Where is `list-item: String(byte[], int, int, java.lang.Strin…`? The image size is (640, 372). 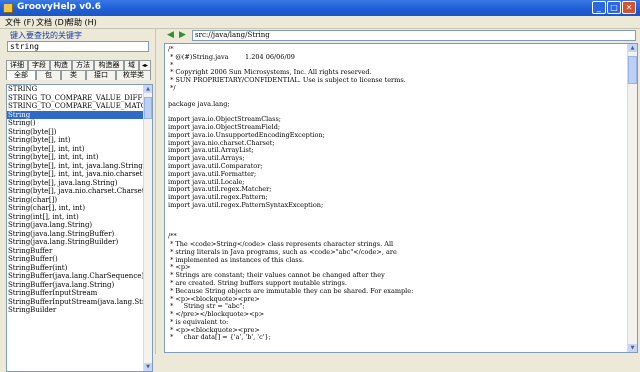 list-item: String(byte[], int, int, java.lang.Strin… is located at coordinates (75, 166).